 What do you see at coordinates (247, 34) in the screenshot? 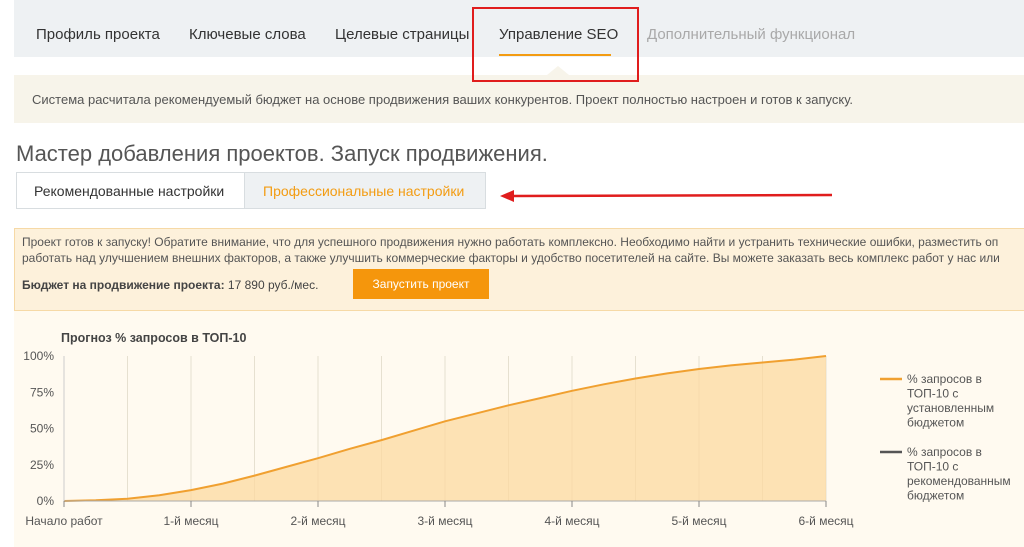
I see `tab-keywords: Ключевые слова` at bounding box center [247, 34].